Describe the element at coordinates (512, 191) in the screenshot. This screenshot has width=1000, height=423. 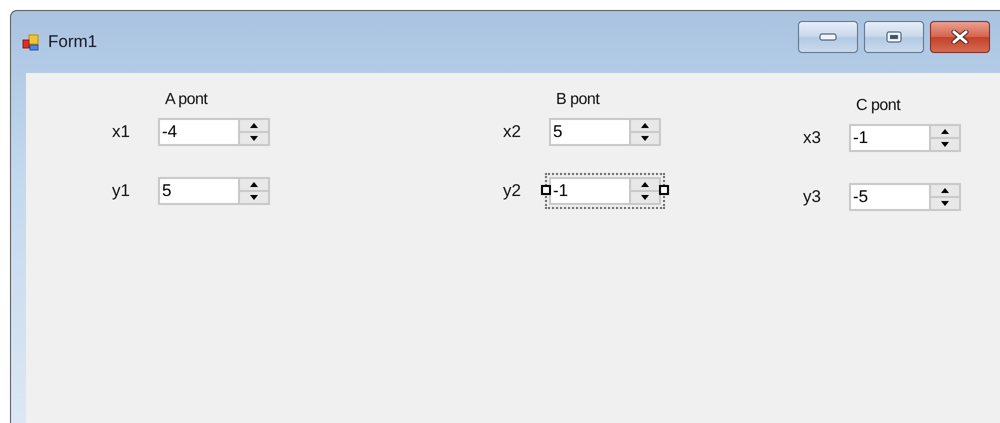
I see `field-label: y2` at that location.